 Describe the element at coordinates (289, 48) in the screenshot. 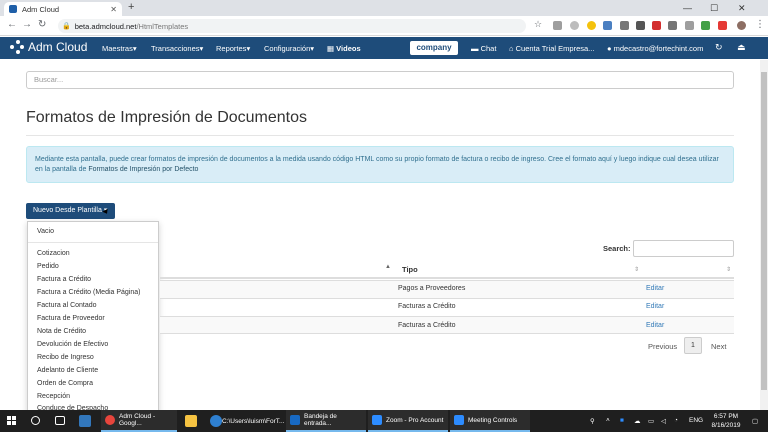

I see `menu-configuracion: Configuración▾` at that location.